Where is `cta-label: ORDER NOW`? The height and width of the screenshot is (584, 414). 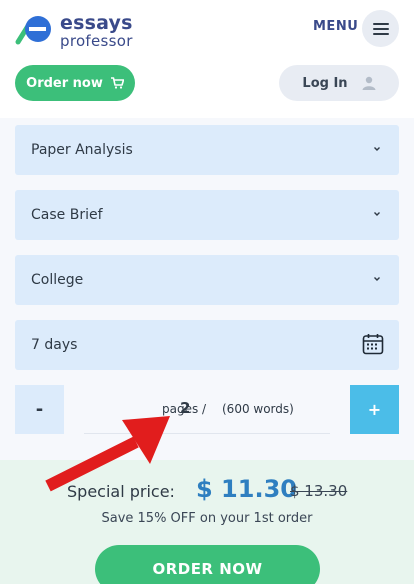 cta-label: ORDER NOW is located at coordinates (207, 569).